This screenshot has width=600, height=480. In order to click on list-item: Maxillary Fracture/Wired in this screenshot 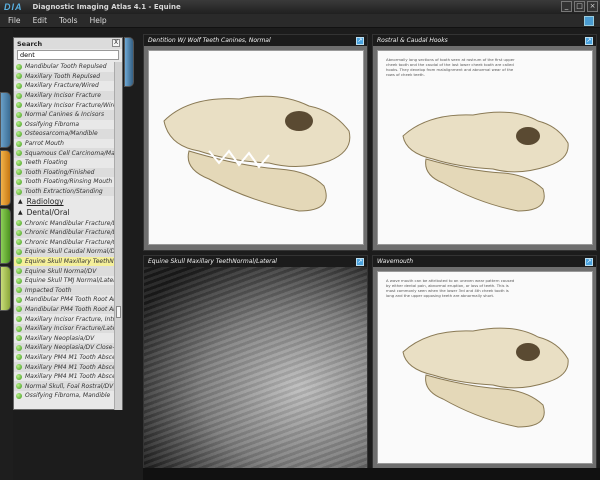, I will do `click(65, 86)`.